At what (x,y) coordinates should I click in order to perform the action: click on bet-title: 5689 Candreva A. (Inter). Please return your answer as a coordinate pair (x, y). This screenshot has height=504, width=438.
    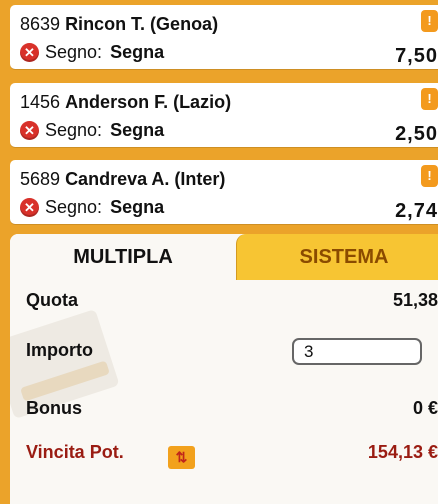
    Looking at the image, I should click on (122, 179).